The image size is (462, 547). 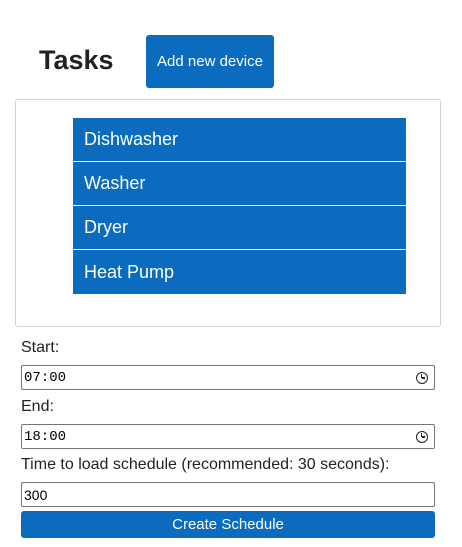 What do you see at coordinates (239, 140) in the screenshot?
I see `device-item-dishwasher: Dishwasher` at bounding box center [239, 140].